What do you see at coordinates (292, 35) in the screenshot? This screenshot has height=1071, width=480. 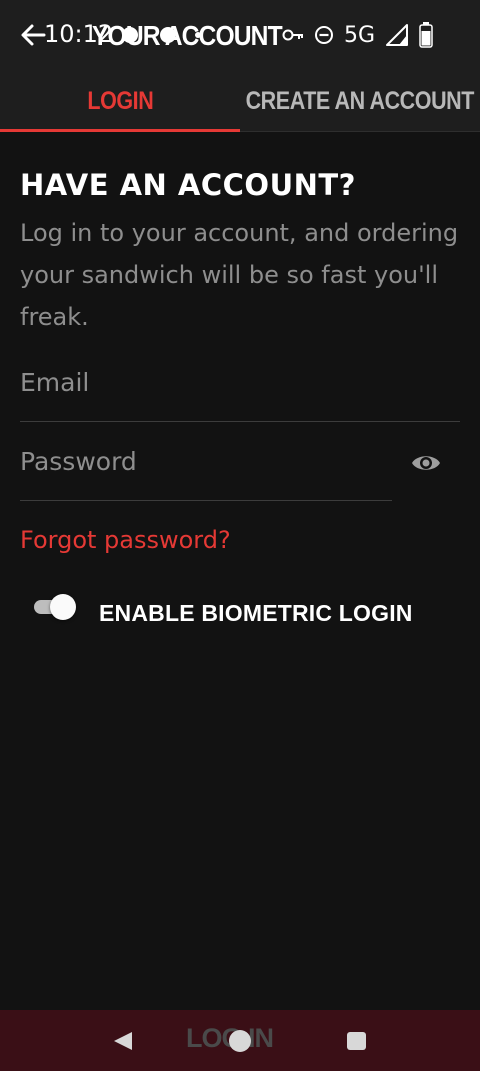 I see `vpn-key-icon` at bounding box center [292, 35].